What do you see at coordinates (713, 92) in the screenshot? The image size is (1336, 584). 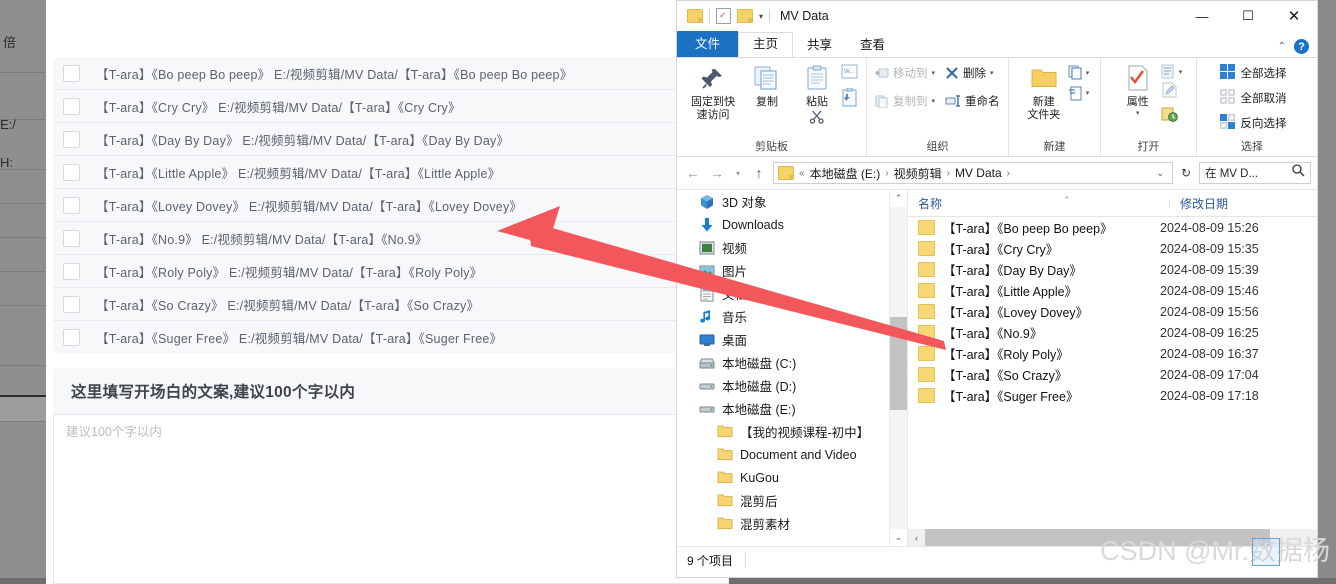 I see `pin-to-quick-access-button: 固定到快 速访问` at bounding box center [713, 92].